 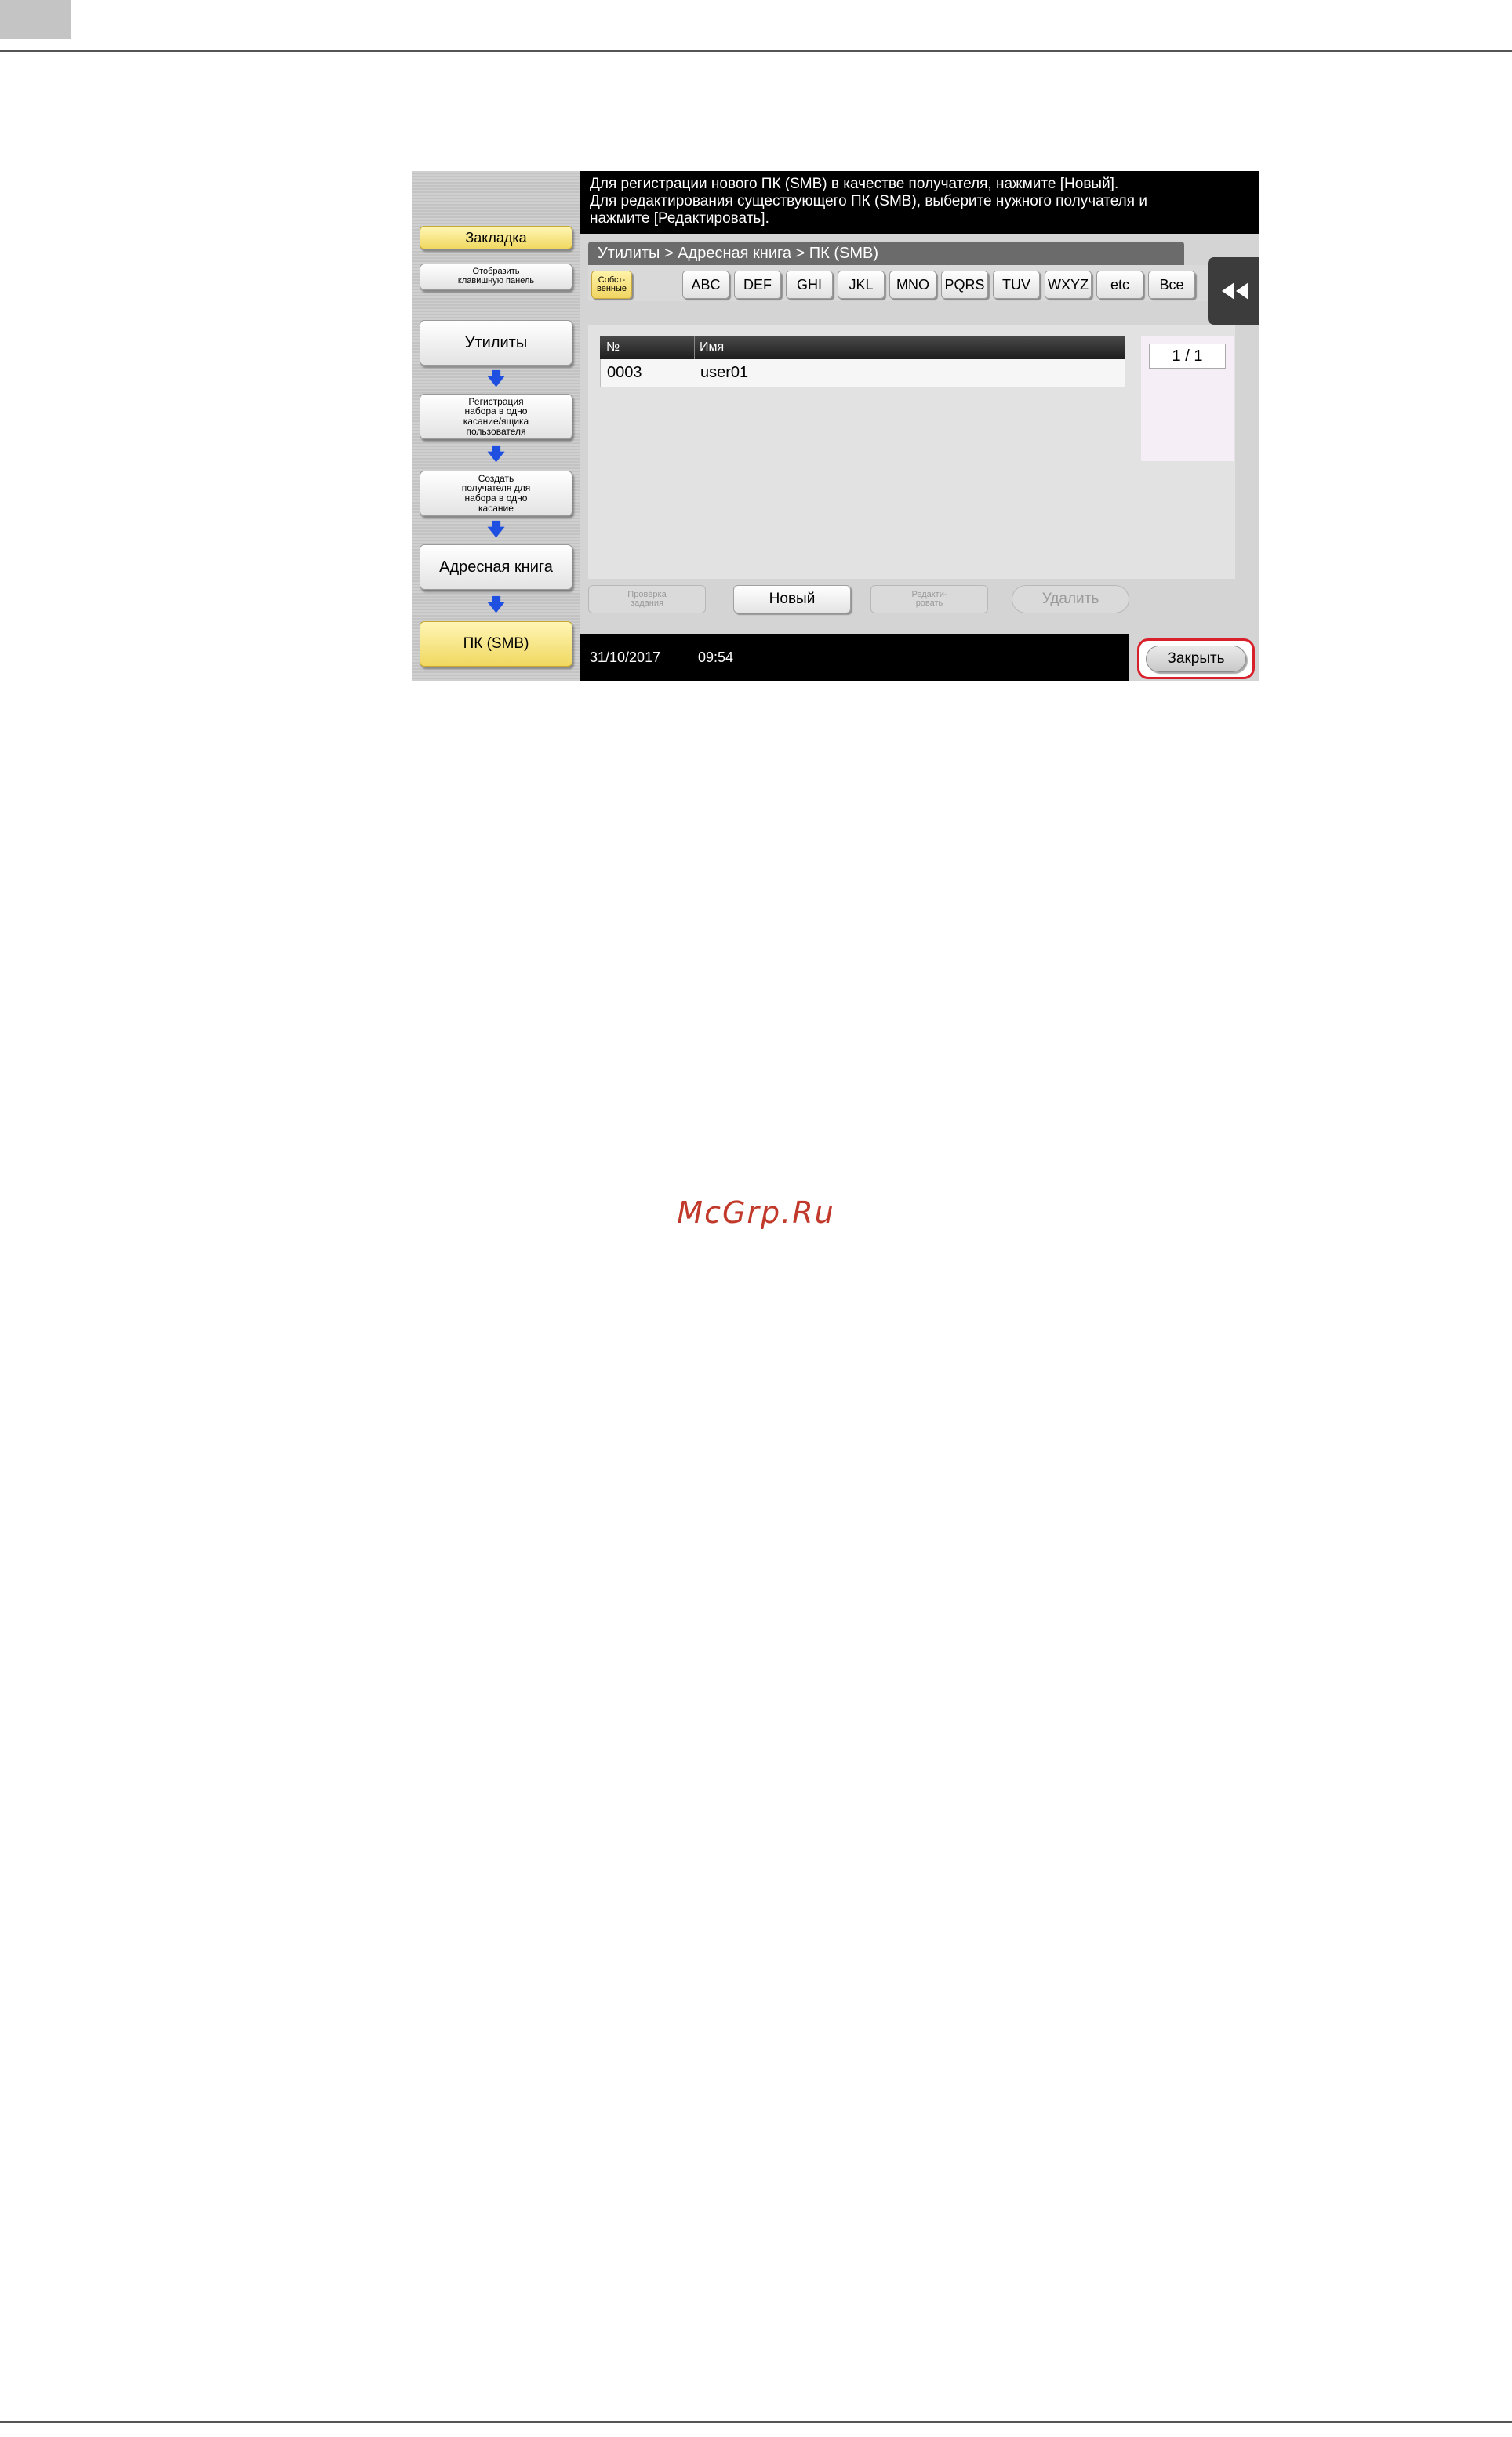 I want to click on tab-jkl: JKL, so click(x=861, y=285).